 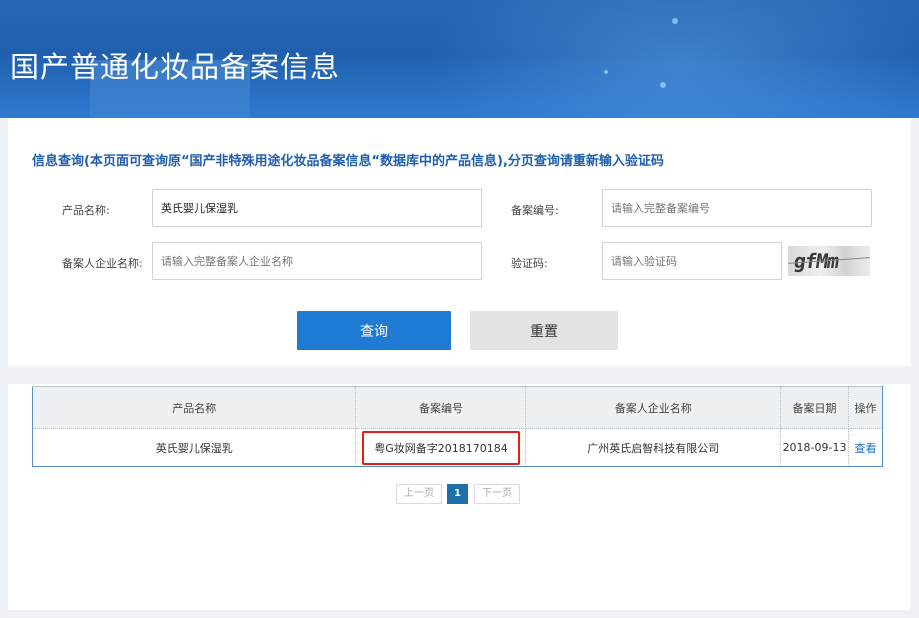 I want to click on query-button: 查询, so click(x=374, y=330).